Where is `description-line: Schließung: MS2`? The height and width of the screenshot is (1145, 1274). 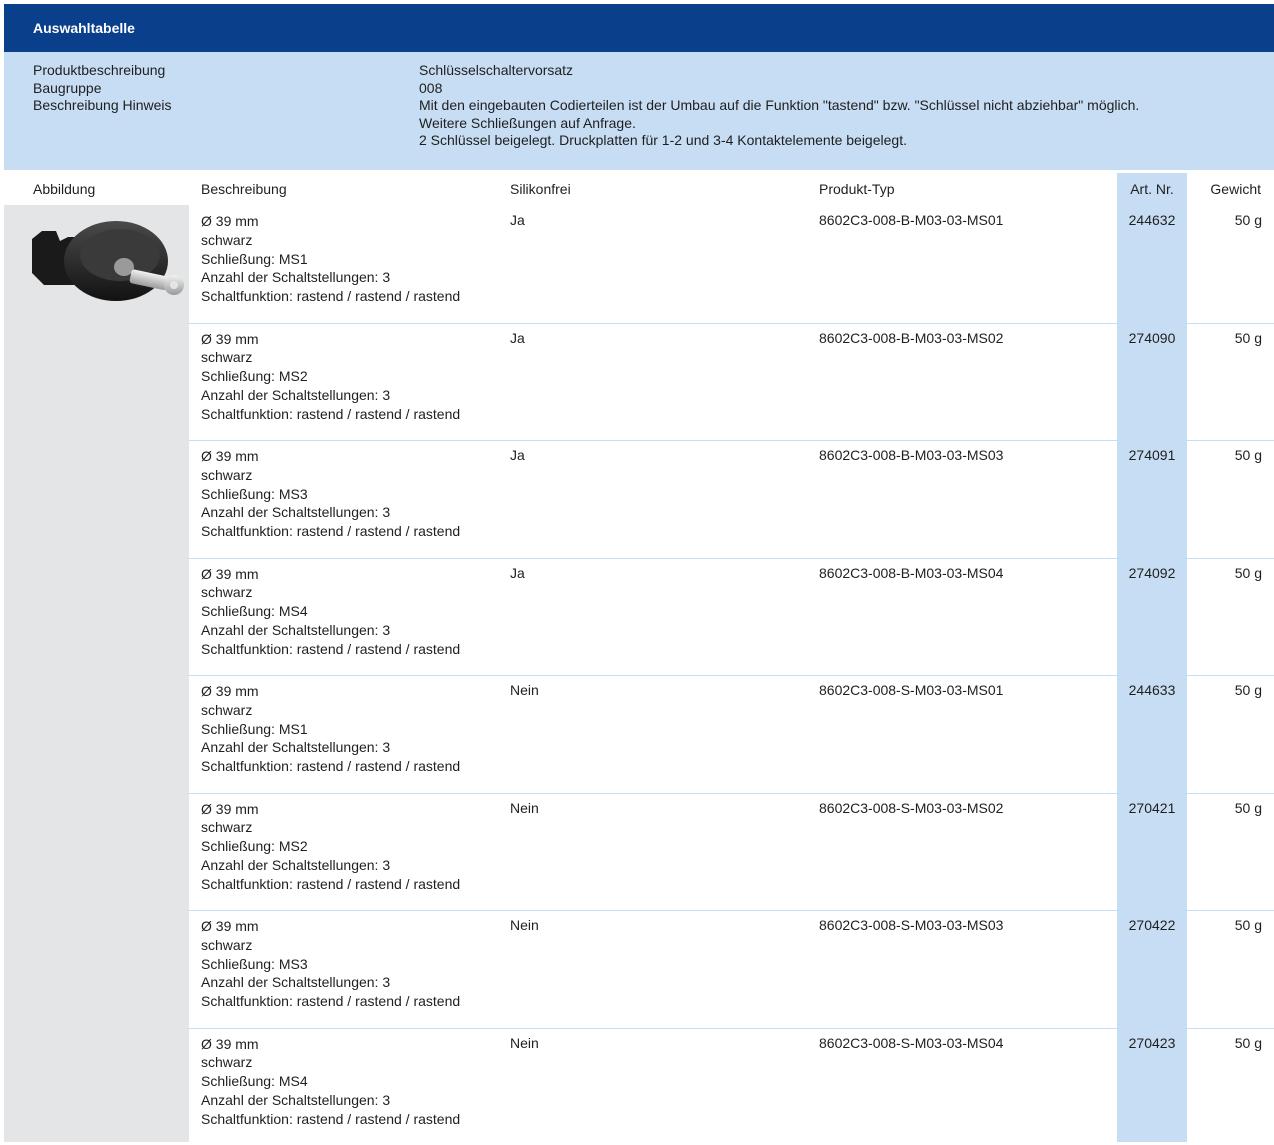 description-line: Schließung: MS2 is located at coordinates (330, 376).